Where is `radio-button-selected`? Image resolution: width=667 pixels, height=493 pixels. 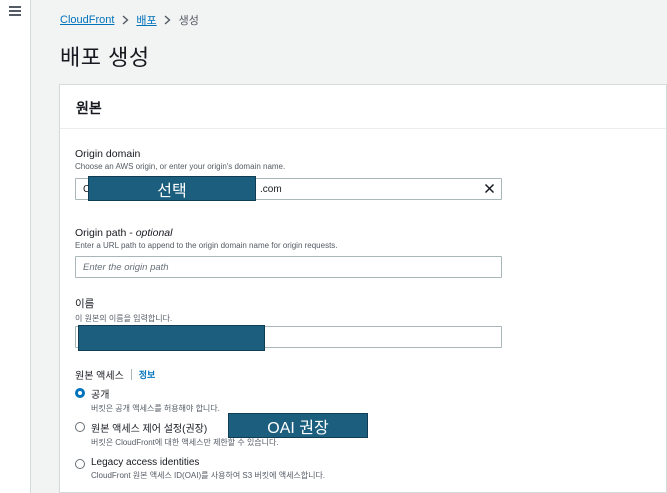
radio-button-selected is located at coordinates (80, 393).